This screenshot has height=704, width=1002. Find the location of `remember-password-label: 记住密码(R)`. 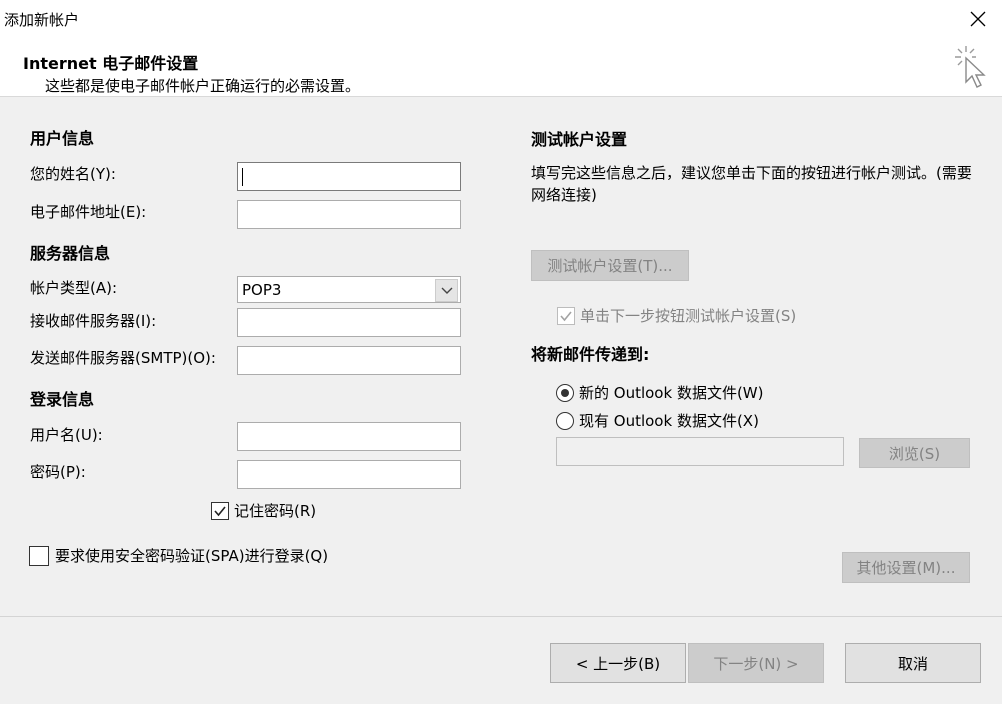

remember-password-label: 记住密码(R) is located at coordinates (275, 511).